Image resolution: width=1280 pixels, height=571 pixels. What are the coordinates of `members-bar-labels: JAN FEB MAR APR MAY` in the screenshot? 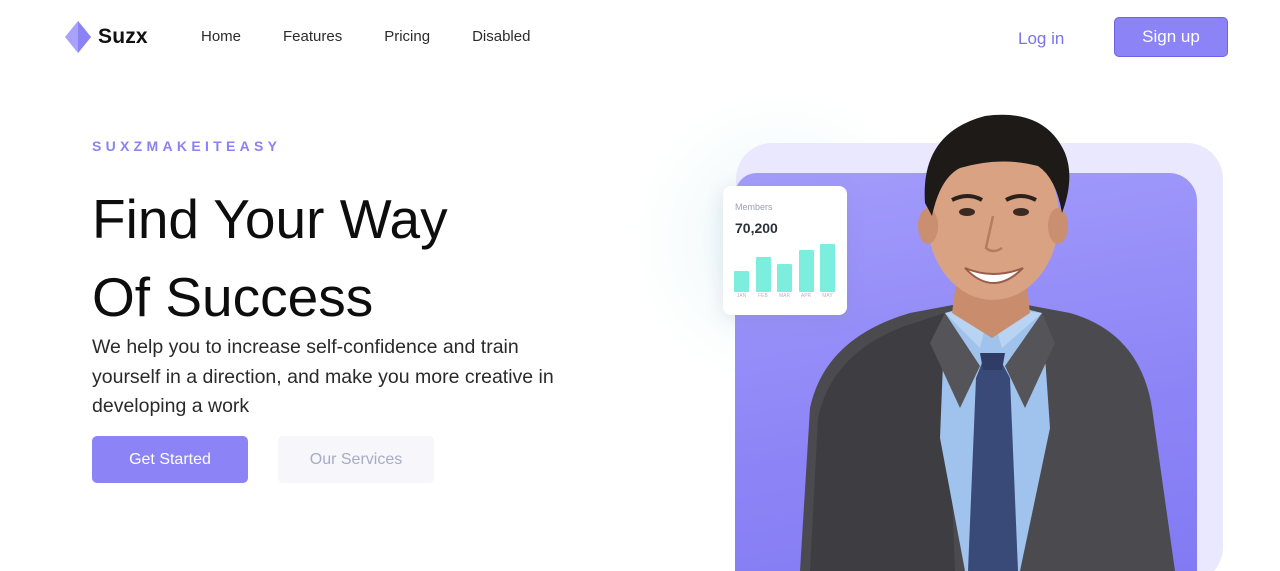 It's located at (786, 298).